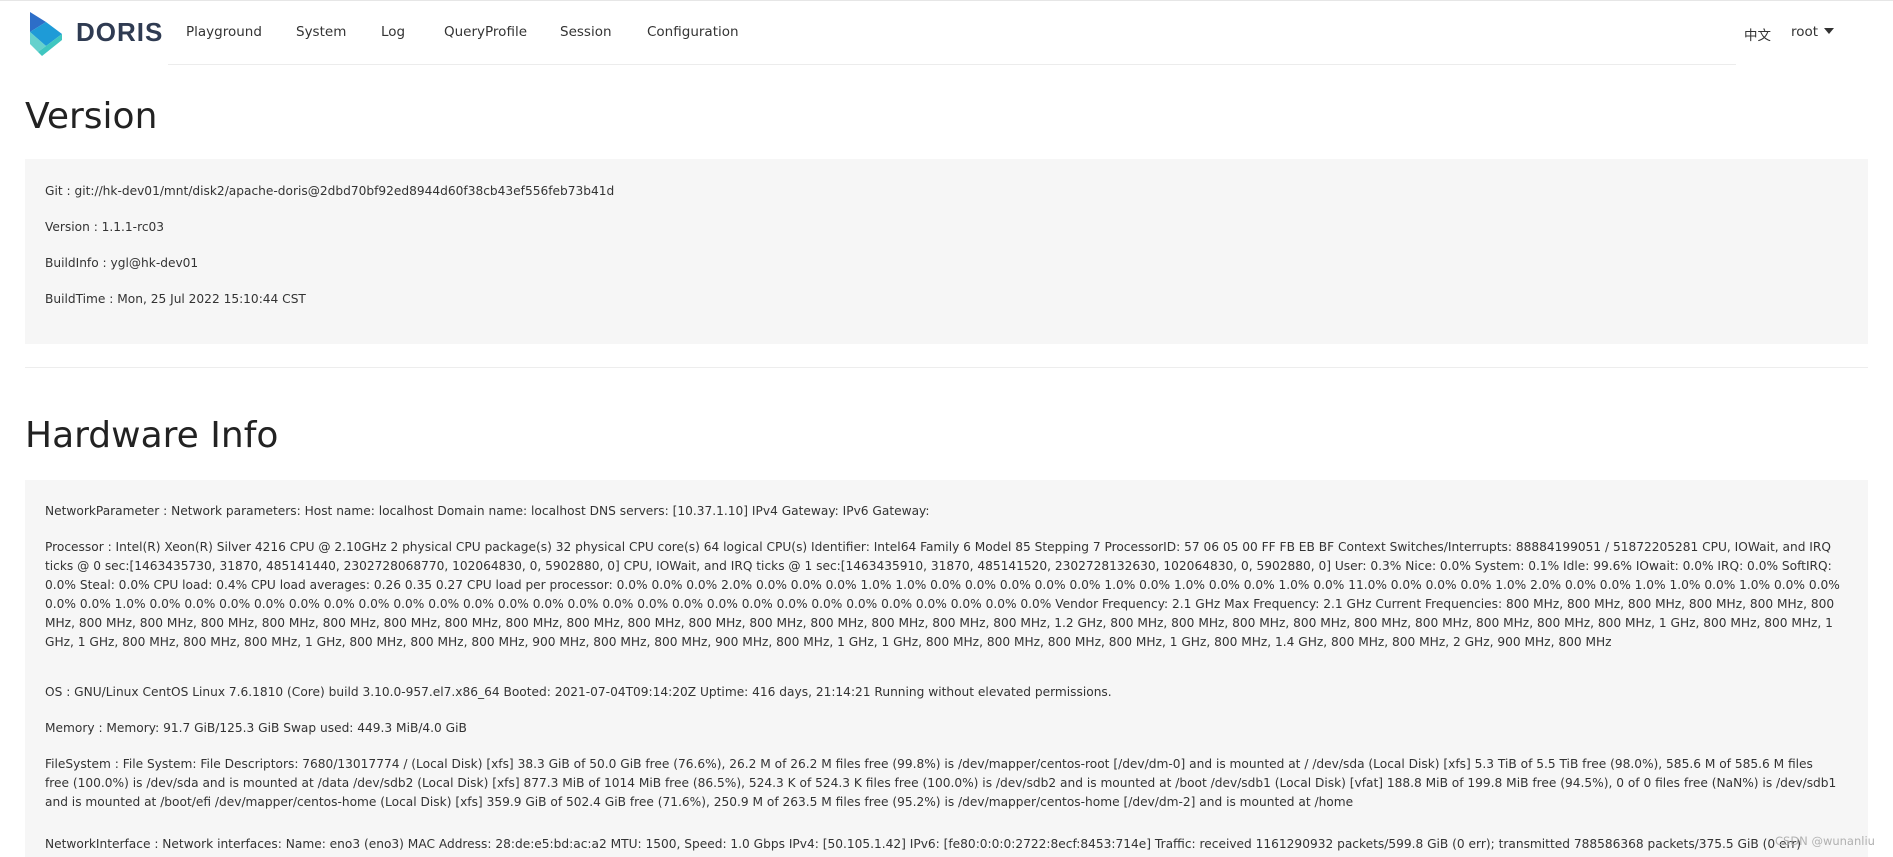 The image size is (1893, 857). Describe the element at coordinates (46, 34) in the screenshot. I see `doris-logo-icon` at that location.